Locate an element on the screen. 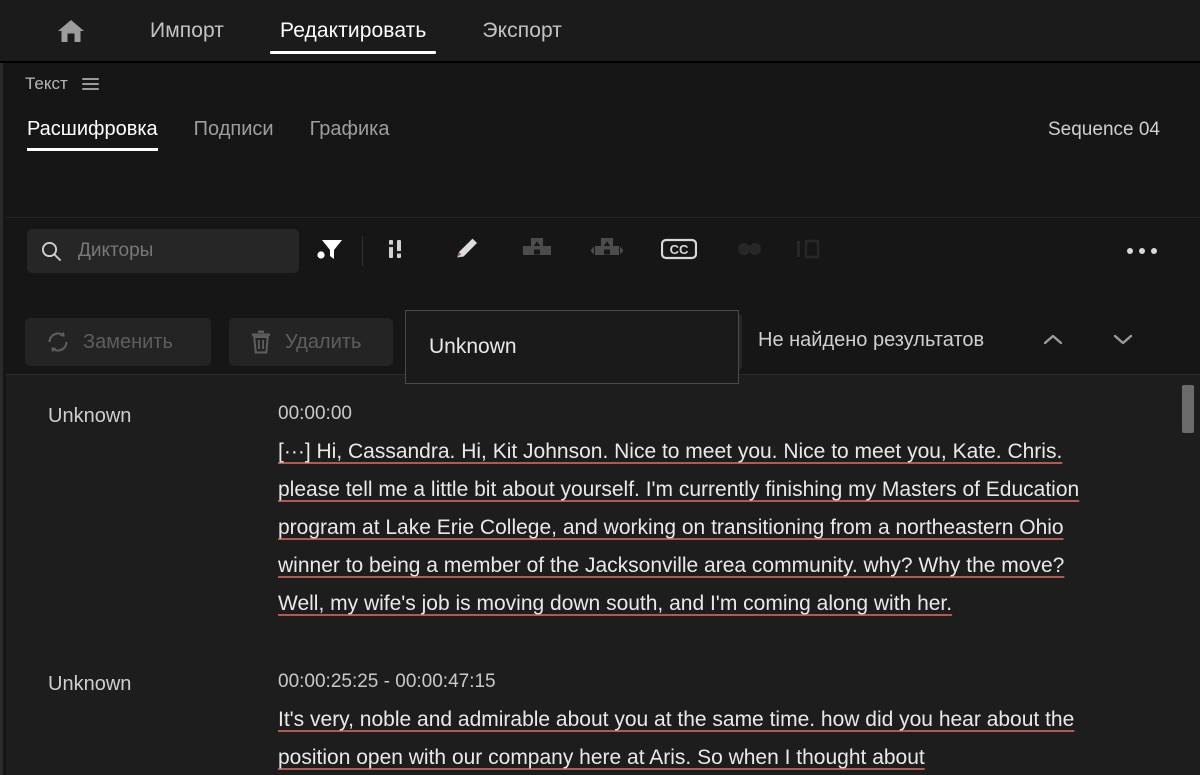 The width and height of the screenshot is (1200, 775). tab-graphics-label: Графика is located at coordinates (349, 128).